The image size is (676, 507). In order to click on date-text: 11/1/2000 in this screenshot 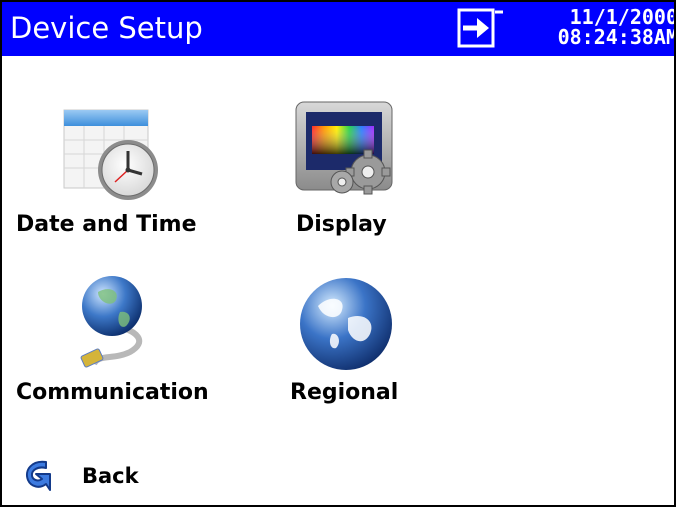, I will do `click(622, 17)`.